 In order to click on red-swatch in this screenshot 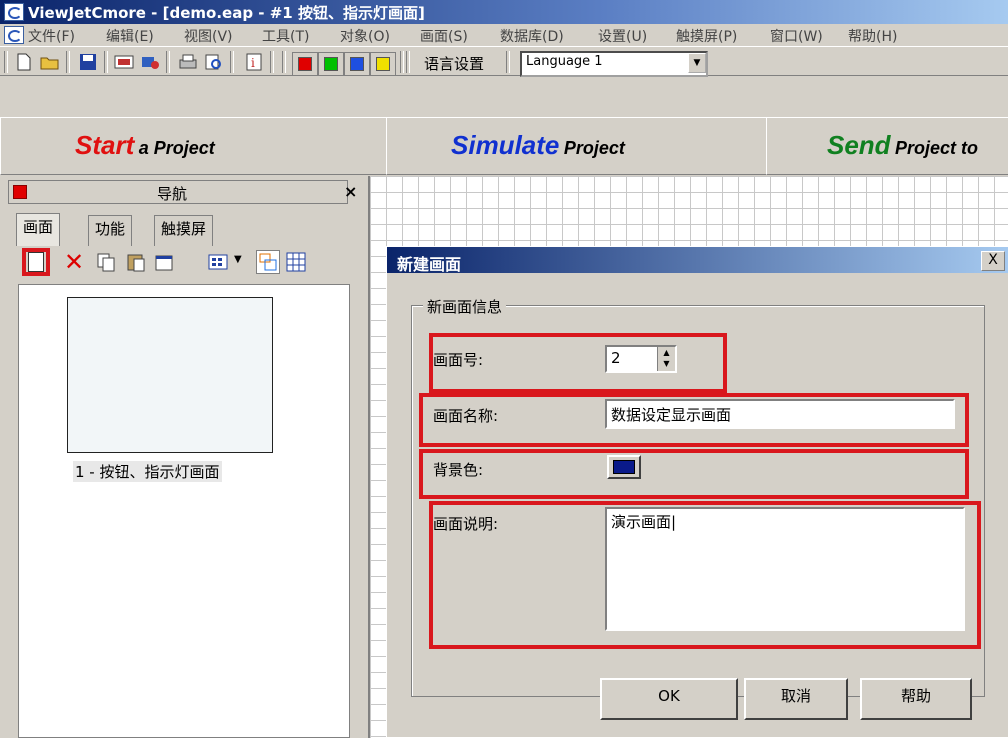, I will do `click(305, 64)`.